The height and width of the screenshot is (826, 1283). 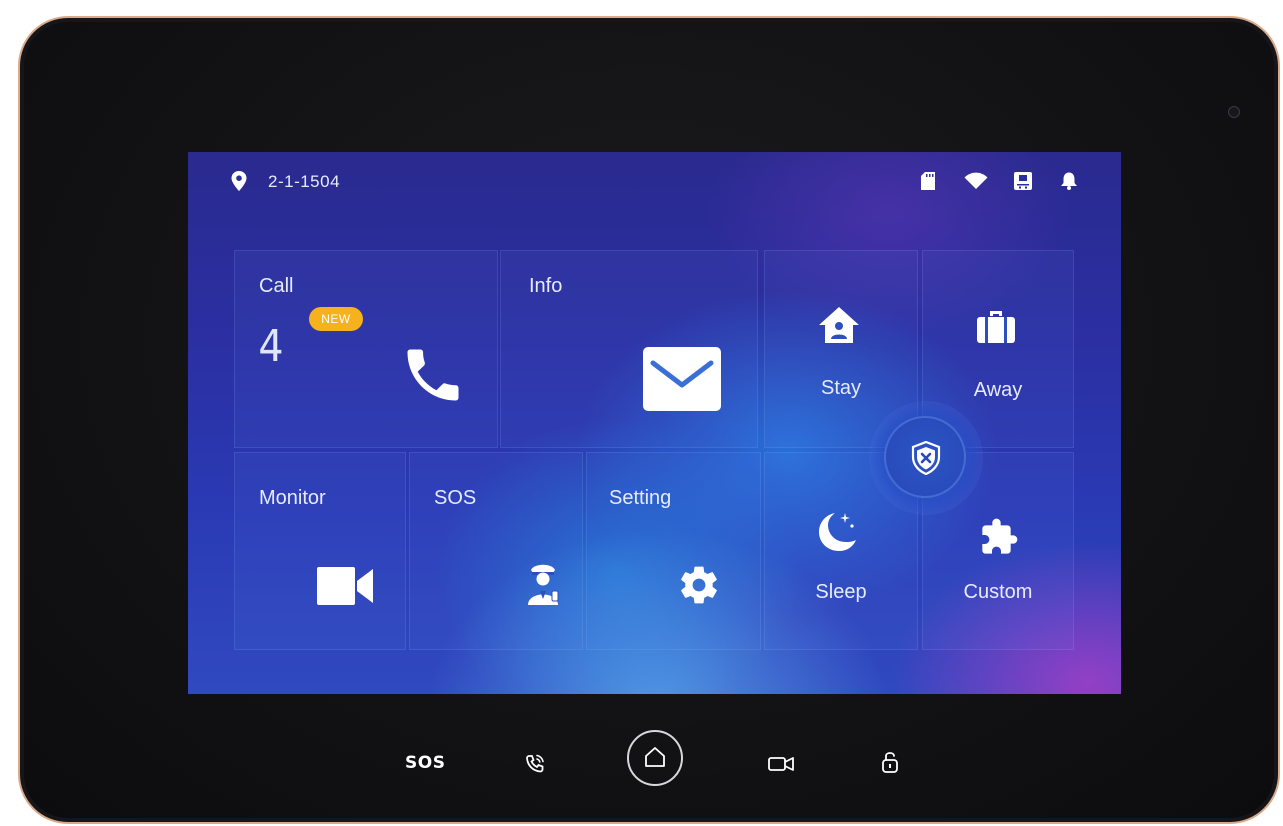 What do you see at coordinates (682, 379) in the screenshot?
I see `envelope-icon` at bounding box center [682, 379].